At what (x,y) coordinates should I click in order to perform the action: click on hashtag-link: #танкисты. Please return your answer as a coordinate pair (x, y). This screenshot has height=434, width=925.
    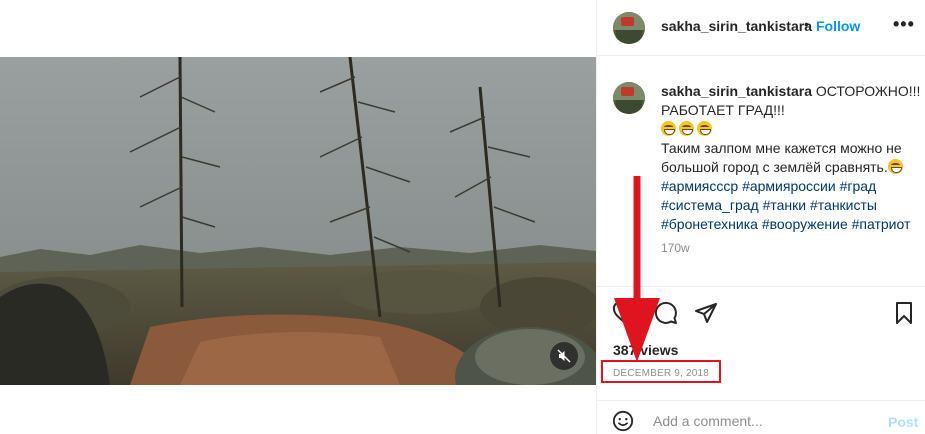
    Looking at the image, I should click on (843, 205).